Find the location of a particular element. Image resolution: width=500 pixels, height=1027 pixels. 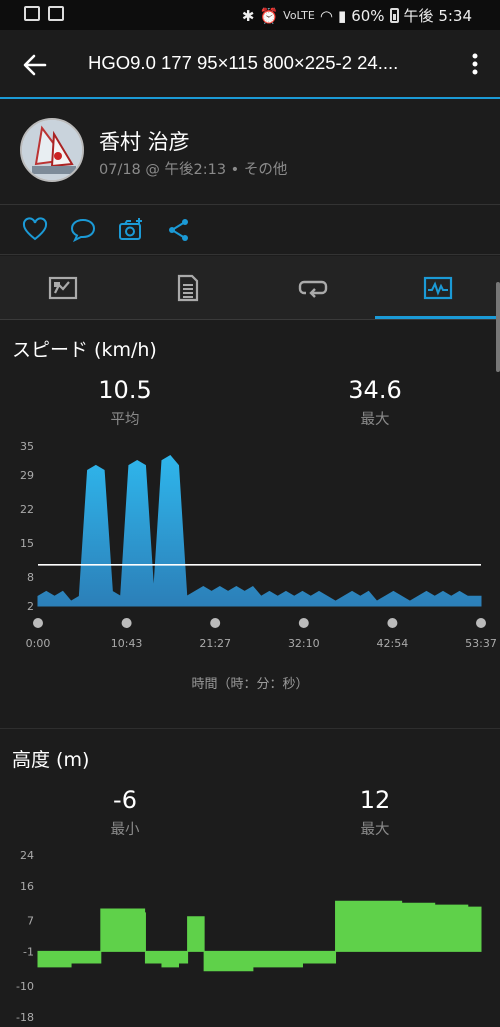

status-bar: ✱ ⏰ VoLTE ◠ ▮ 60% 午後 5:34 is located at coordinates (250, 15).